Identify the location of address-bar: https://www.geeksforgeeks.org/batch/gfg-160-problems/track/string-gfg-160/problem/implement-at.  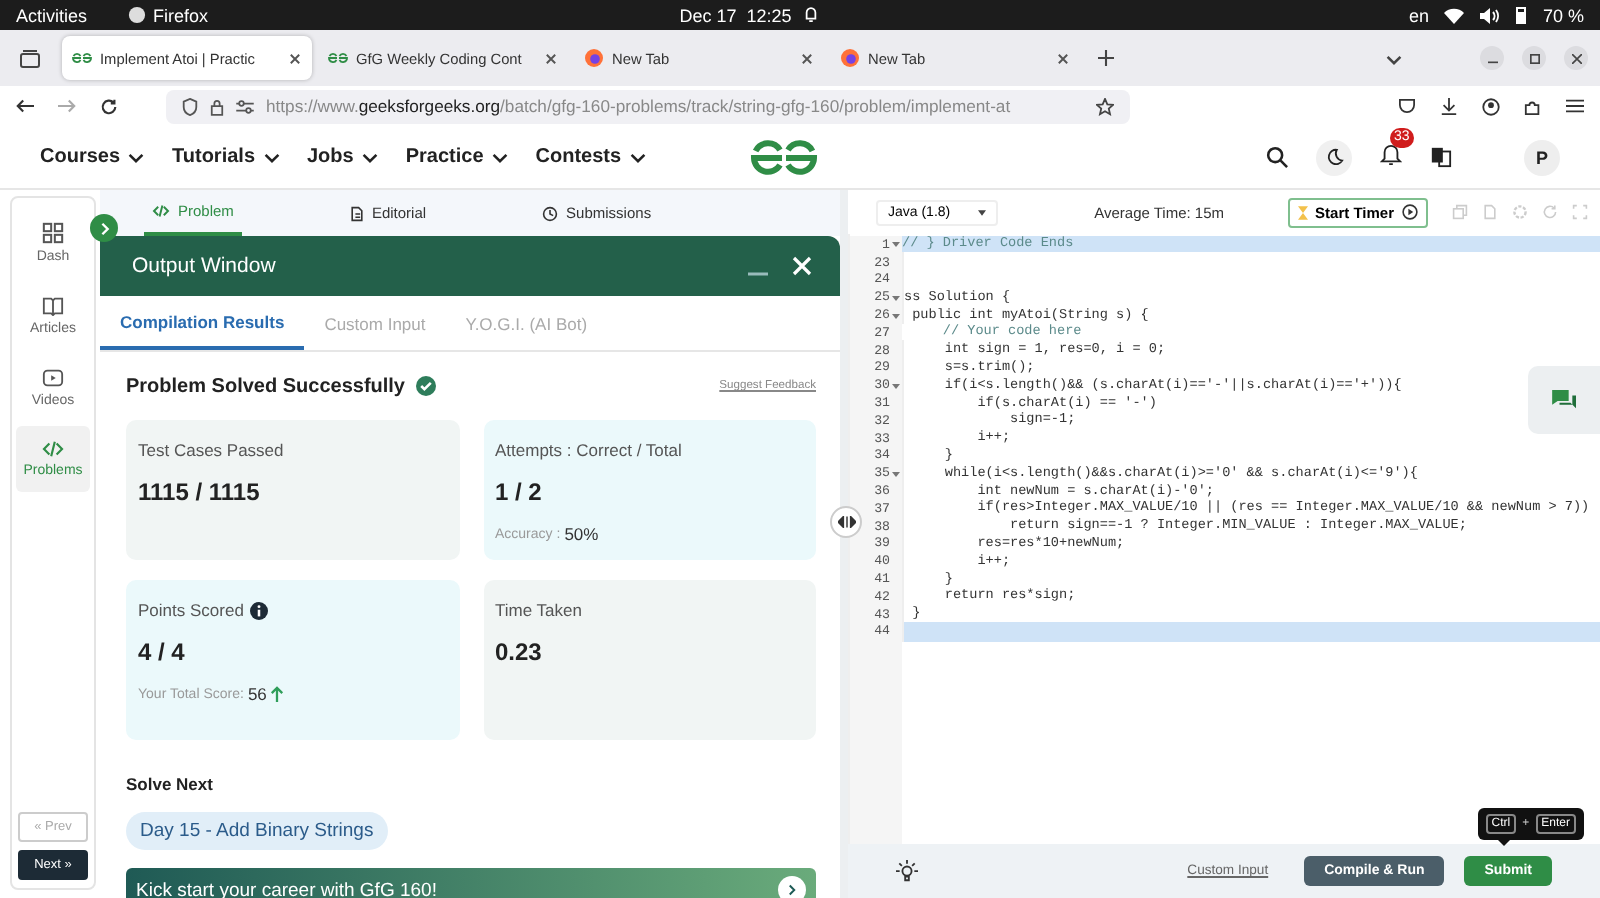
(648, 106).